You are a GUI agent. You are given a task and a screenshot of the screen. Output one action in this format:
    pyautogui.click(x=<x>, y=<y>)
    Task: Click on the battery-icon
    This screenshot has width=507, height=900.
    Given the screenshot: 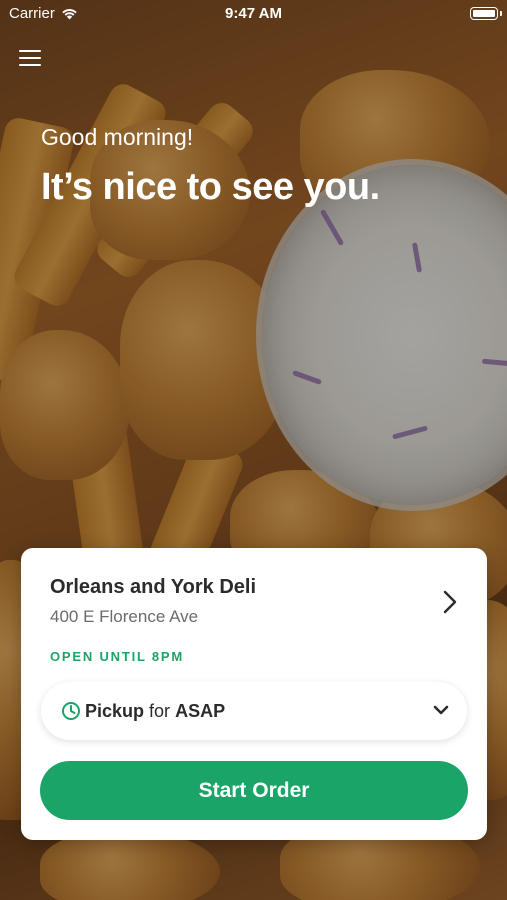 What is the action you would take?
    pyautogui.click(x=486, y=13)
    